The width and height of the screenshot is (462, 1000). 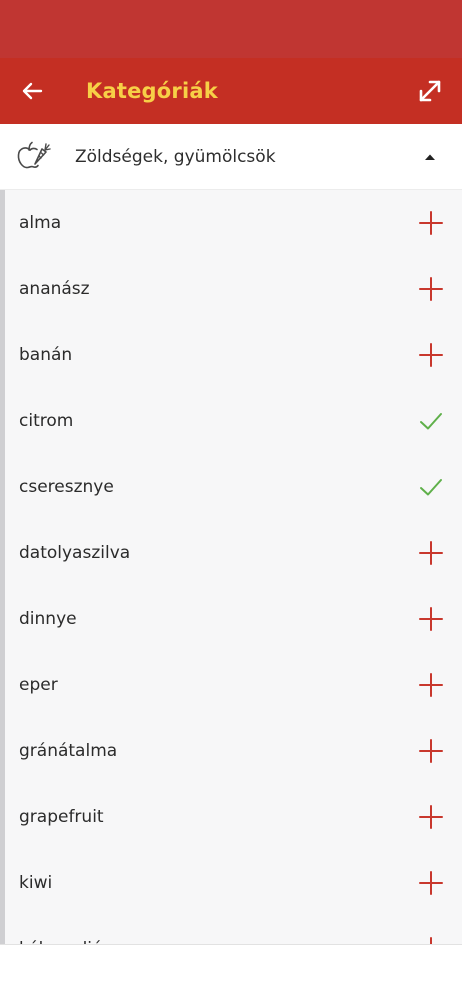 I want to click on bottom-area, so click(x=231, y=972).